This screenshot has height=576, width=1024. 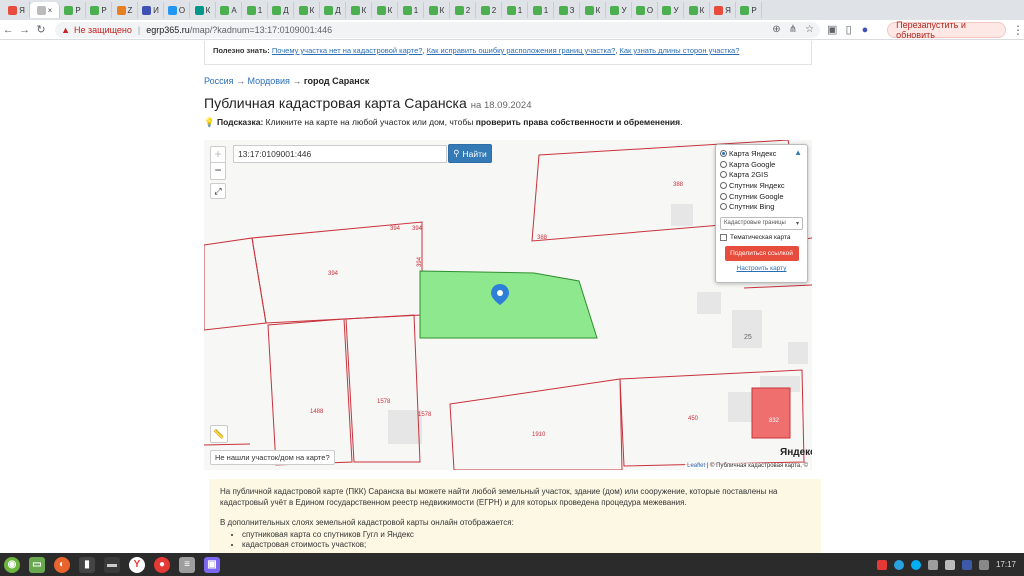 I want to click on terminal-icon: ▮, so click(x=87, y=564).